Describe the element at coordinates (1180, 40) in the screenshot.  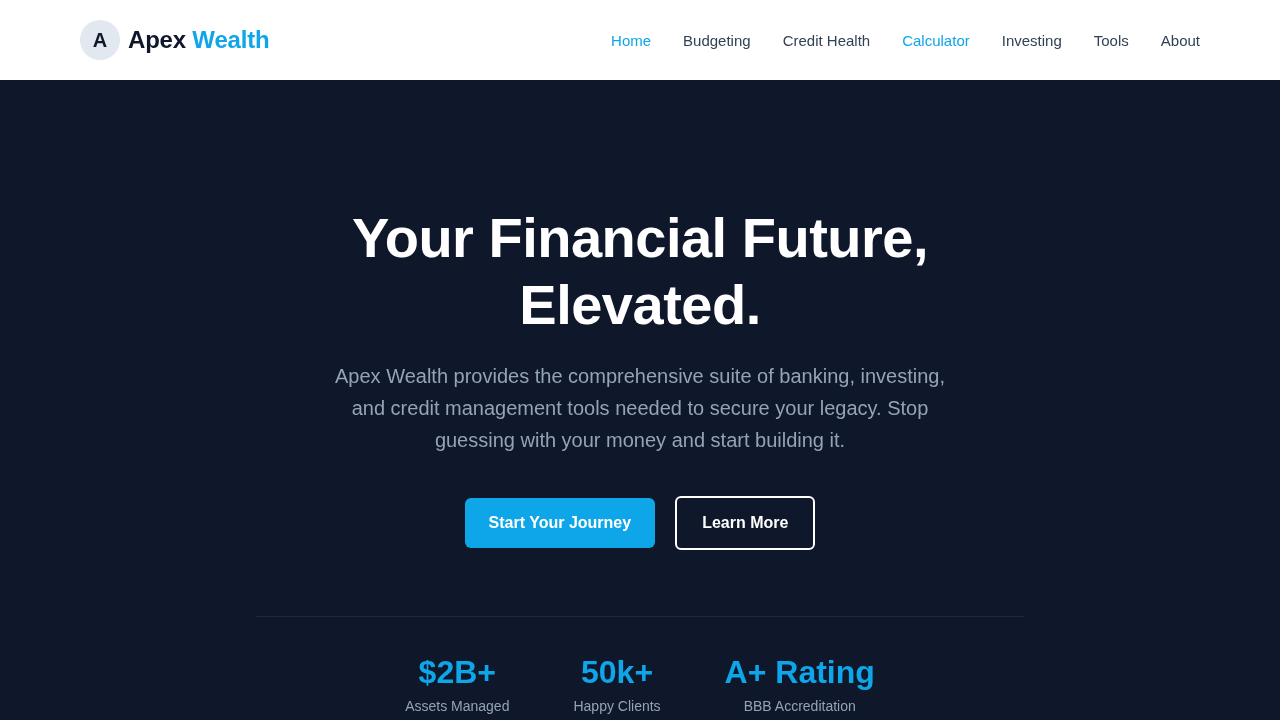
I see `nav-link: About` at that location.